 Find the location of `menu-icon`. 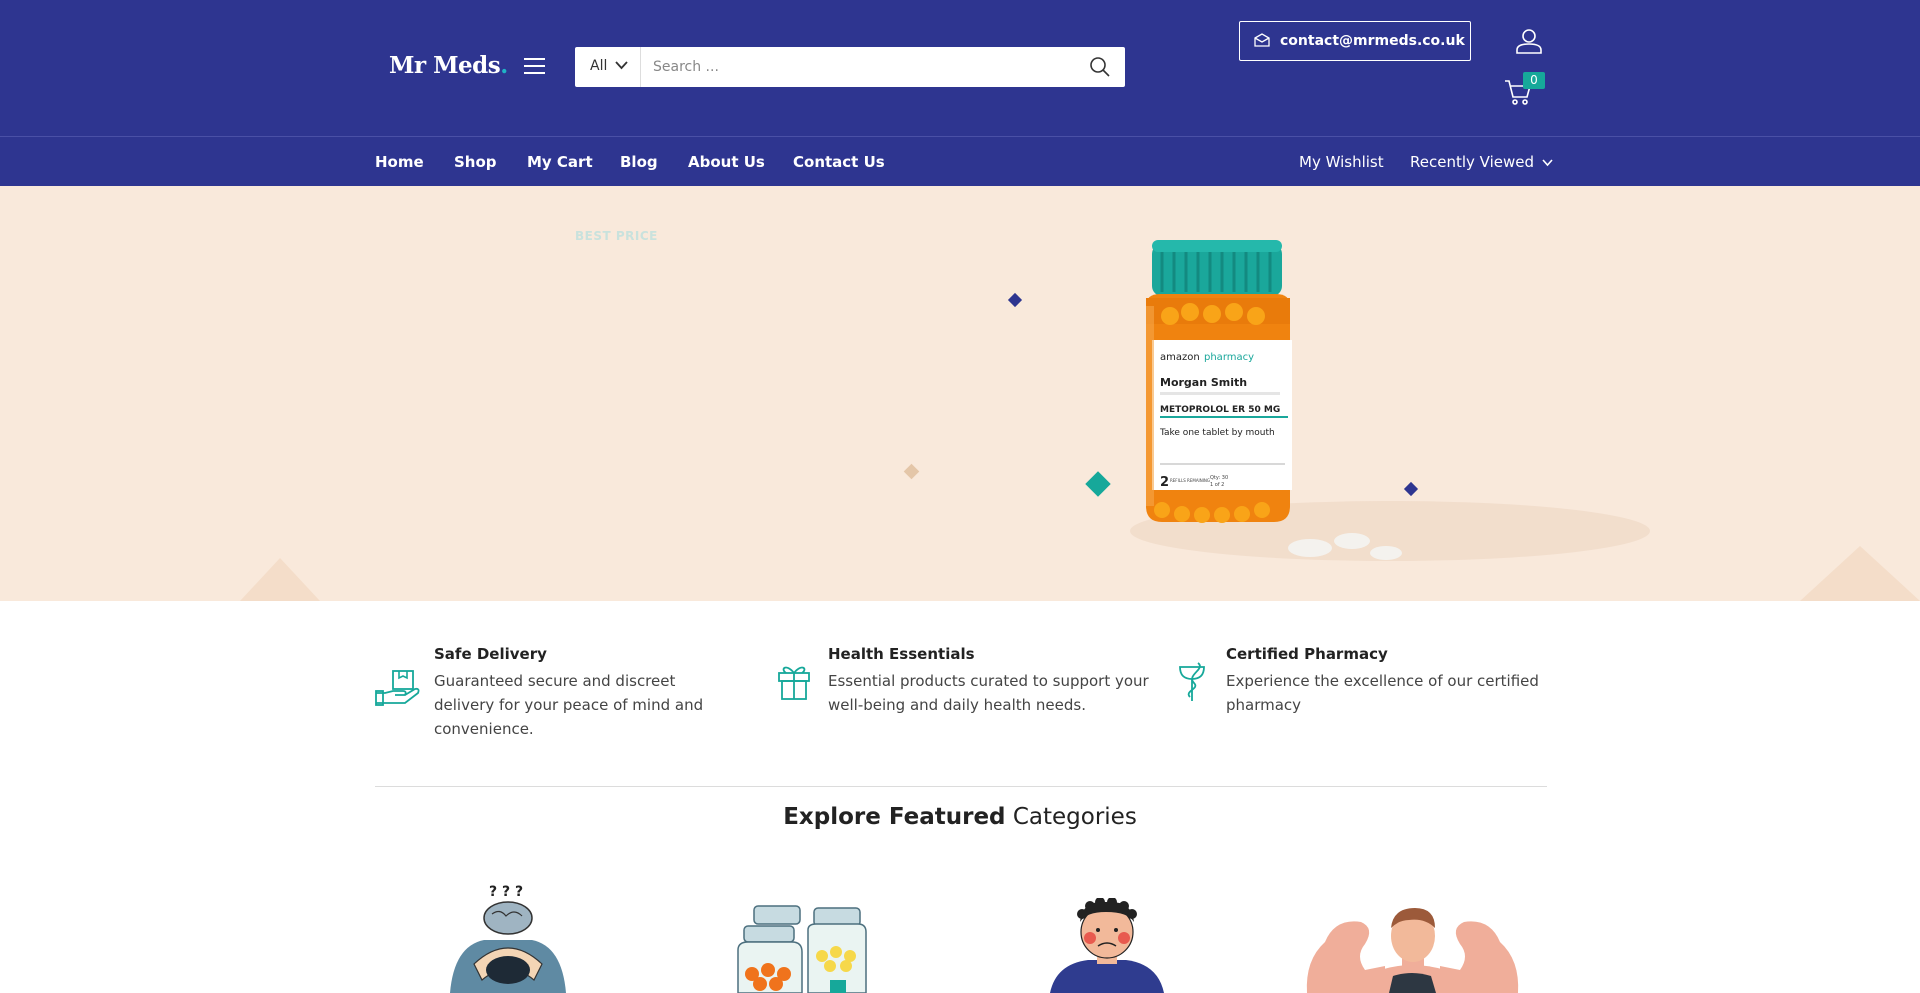

menu-icon is located at coordinates (534, 66).